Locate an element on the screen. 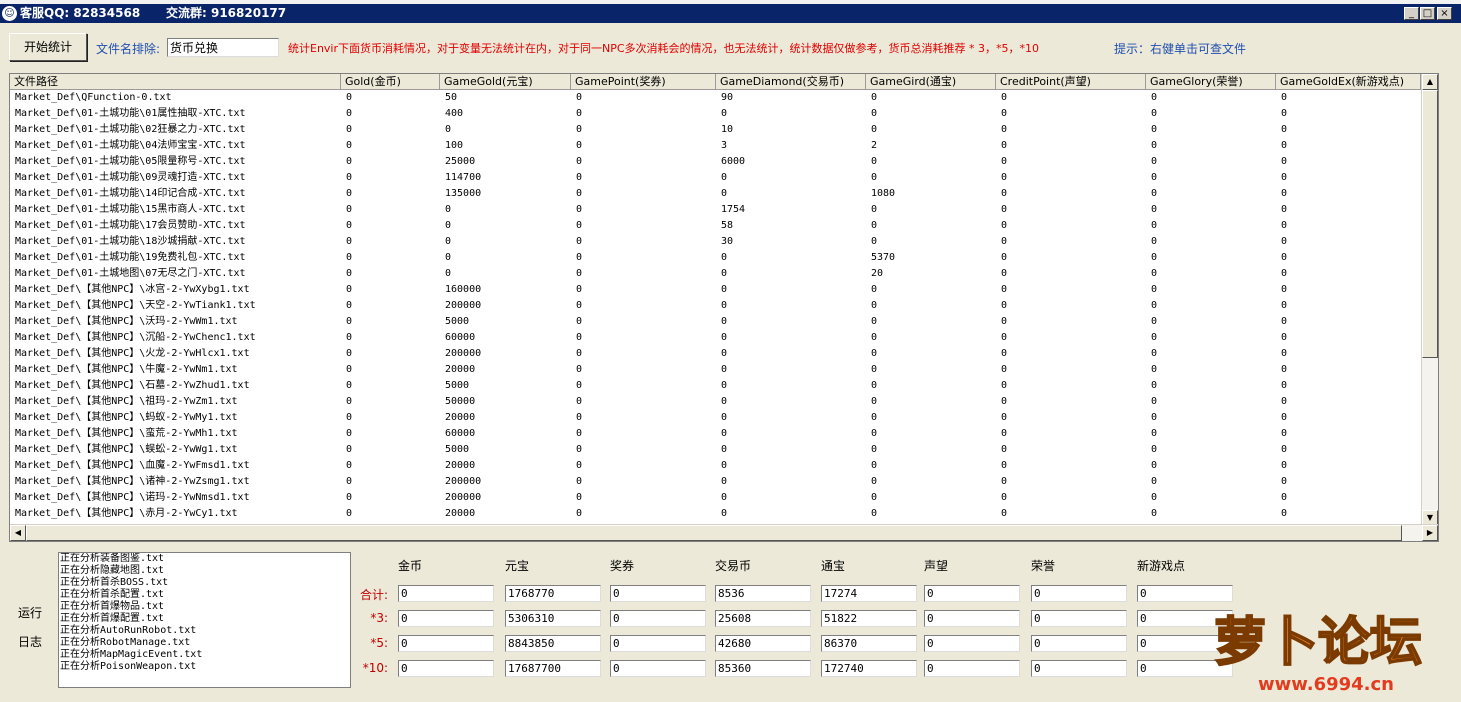  column-header: GameGold(元宝) is located at coordinates (505, 82).